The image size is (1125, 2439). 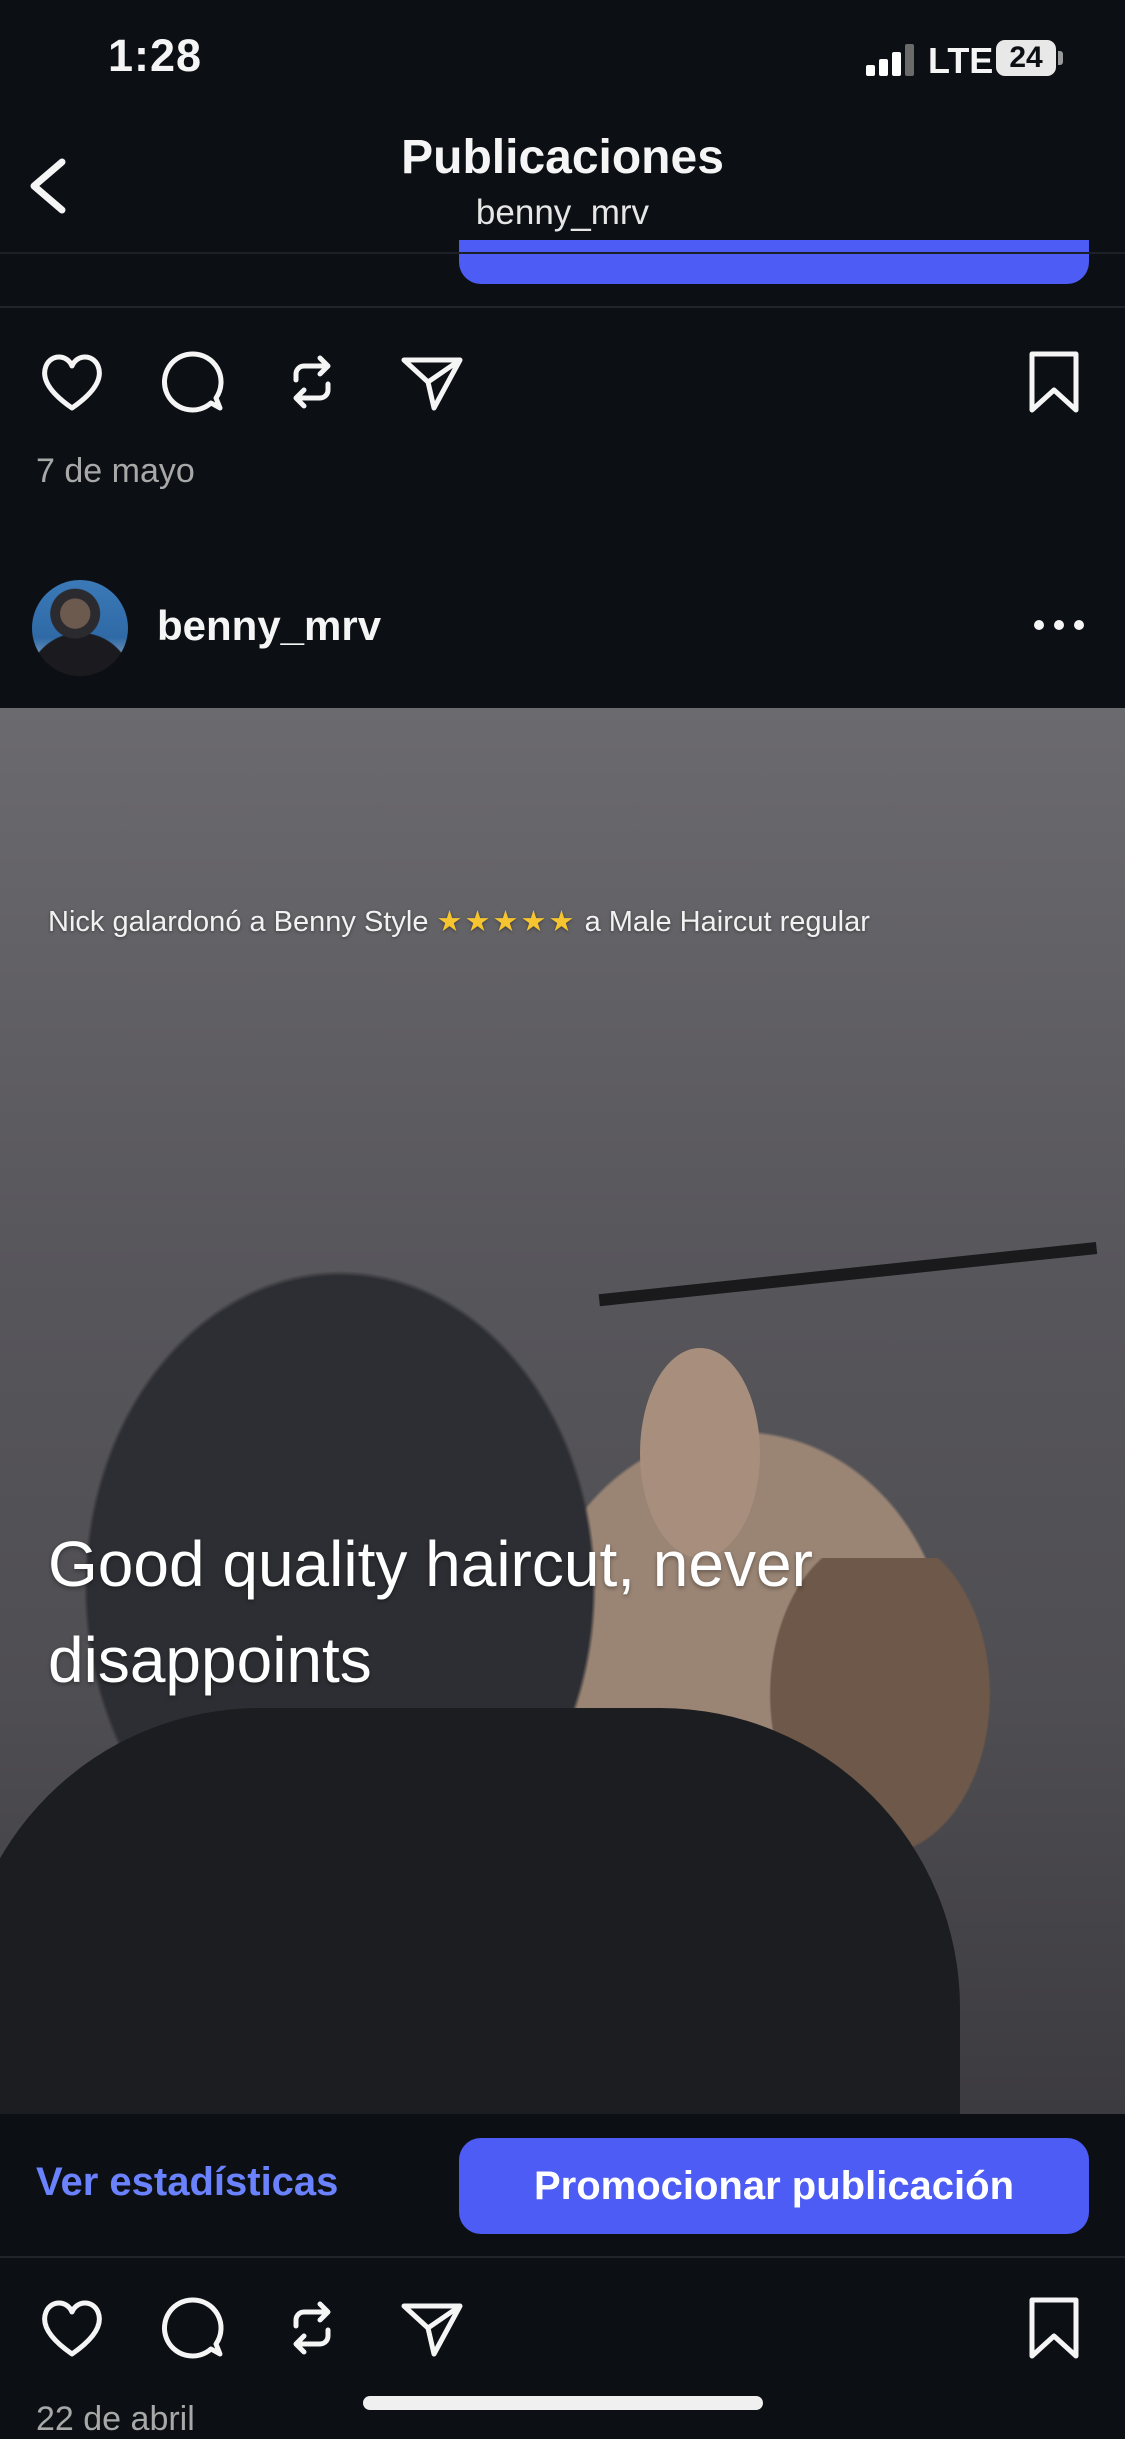 I want to click on post-username: benny_mrv, so click(x=269, y=626).